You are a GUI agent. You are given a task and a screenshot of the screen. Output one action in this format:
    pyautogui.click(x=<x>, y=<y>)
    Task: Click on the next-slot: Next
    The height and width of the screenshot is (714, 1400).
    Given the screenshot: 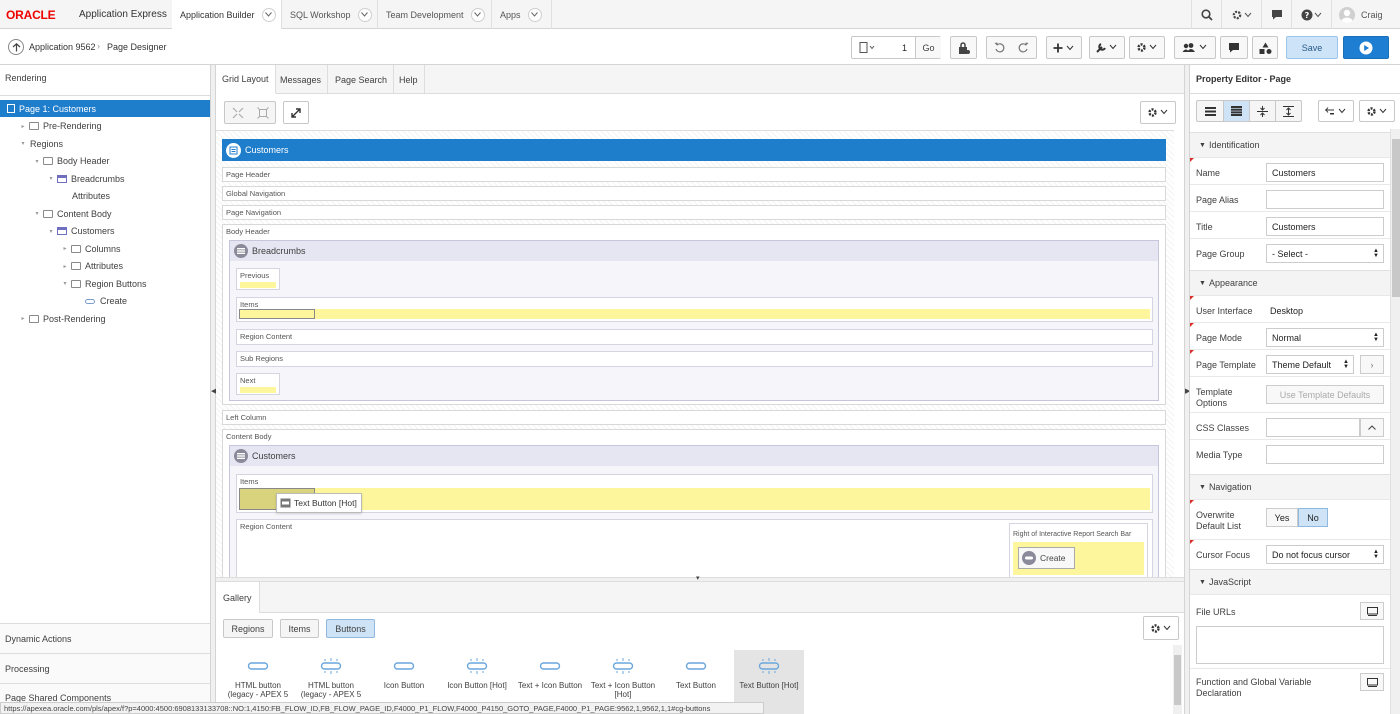 What is the action you would take?
    pyautogui.click(x=258, y=384)
    